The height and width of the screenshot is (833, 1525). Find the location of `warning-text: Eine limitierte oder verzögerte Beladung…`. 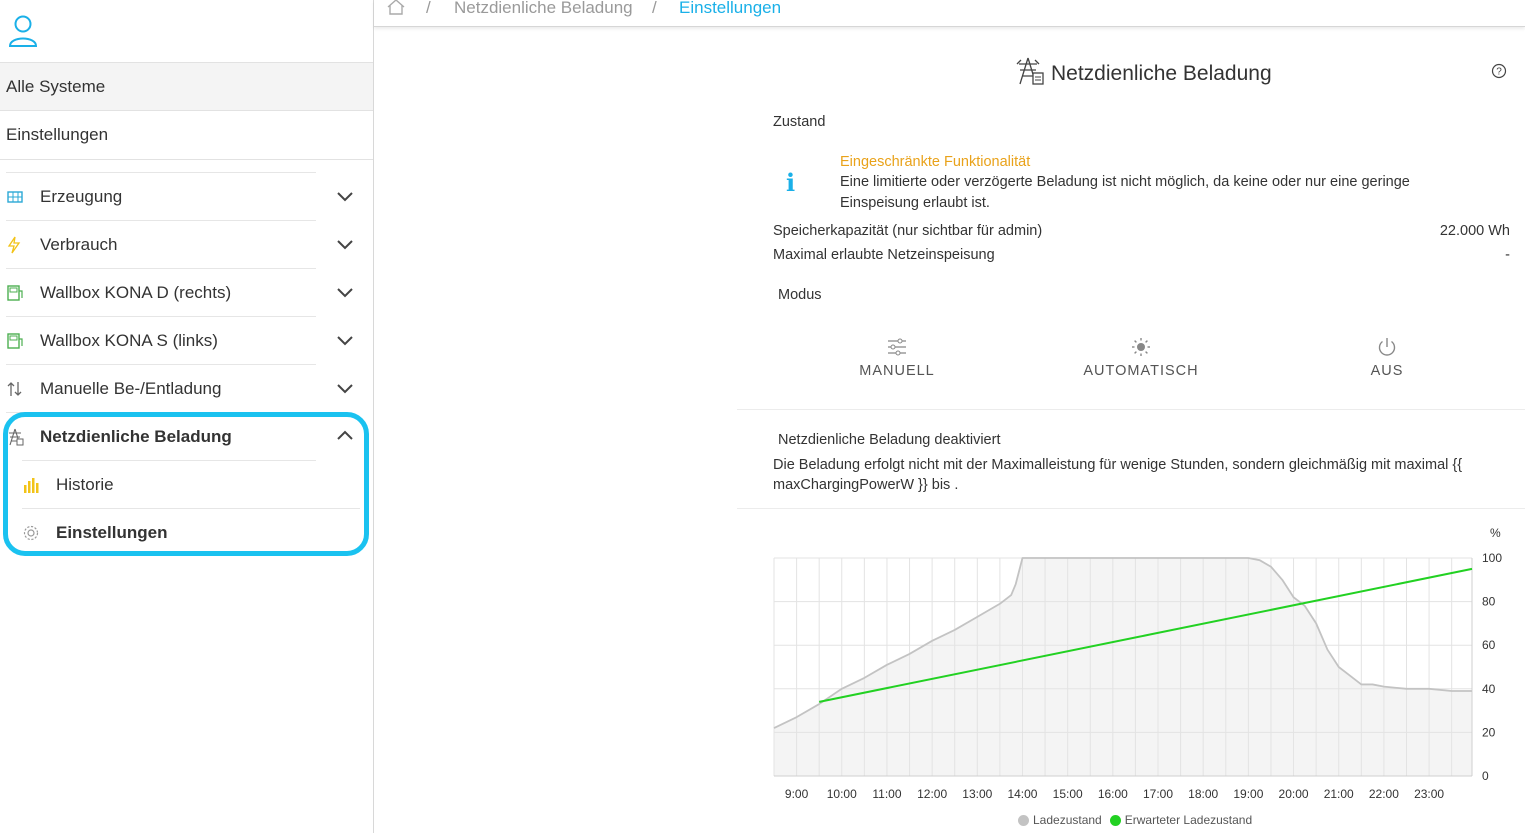

warning-text: Eine limitierte oder verzögerte Beladung… is located at coordinates (1125, 182).